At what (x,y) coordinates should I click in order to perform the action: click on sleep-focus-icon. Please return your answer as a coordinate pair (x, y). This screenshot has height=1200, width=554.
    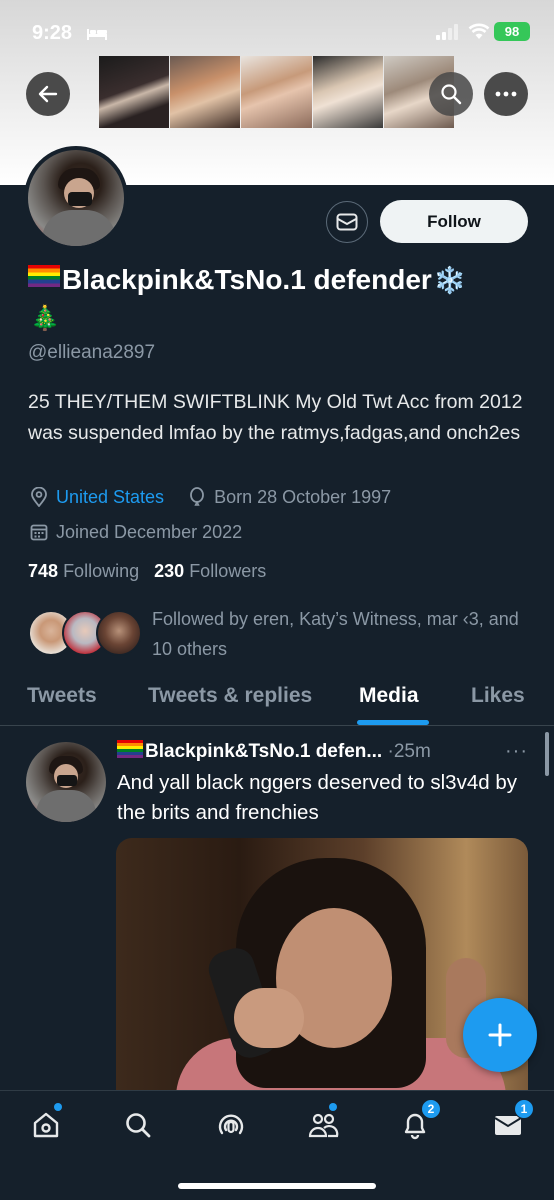
    Looking at the image, I should click on (97, 34).